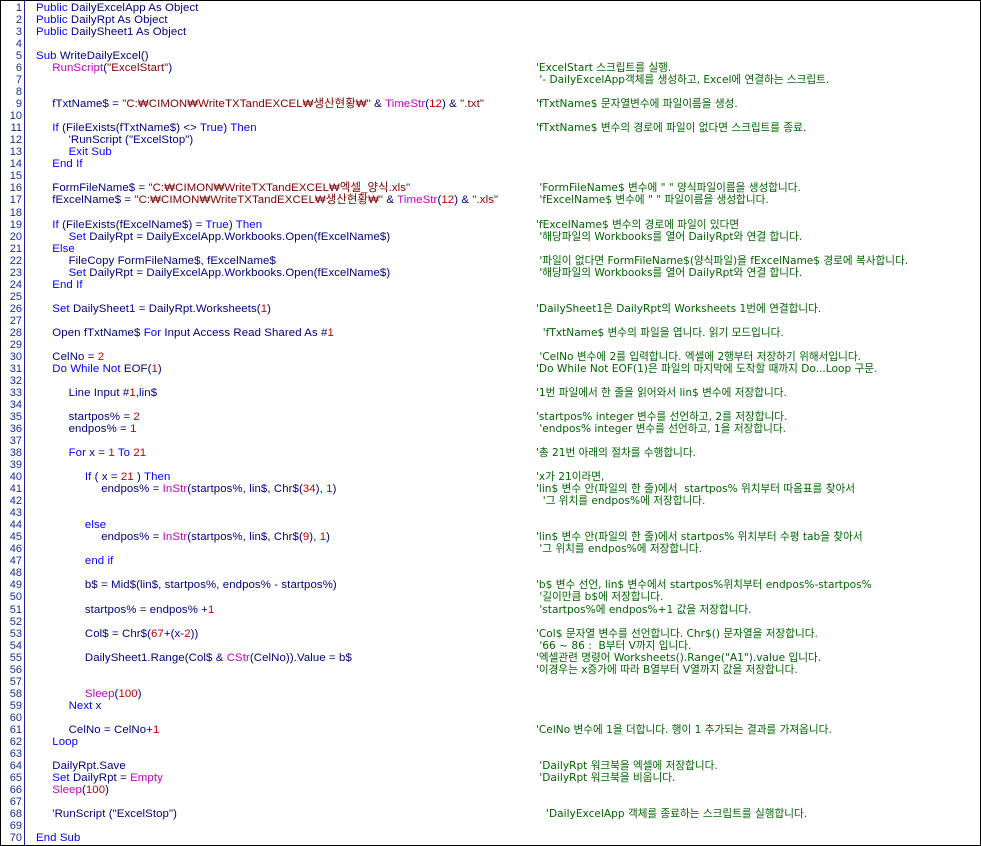  What do you see at coordinates (100, 777) in the screenshot?
I see `code-token: DailyRpt =` at bounding box center [100, 777].